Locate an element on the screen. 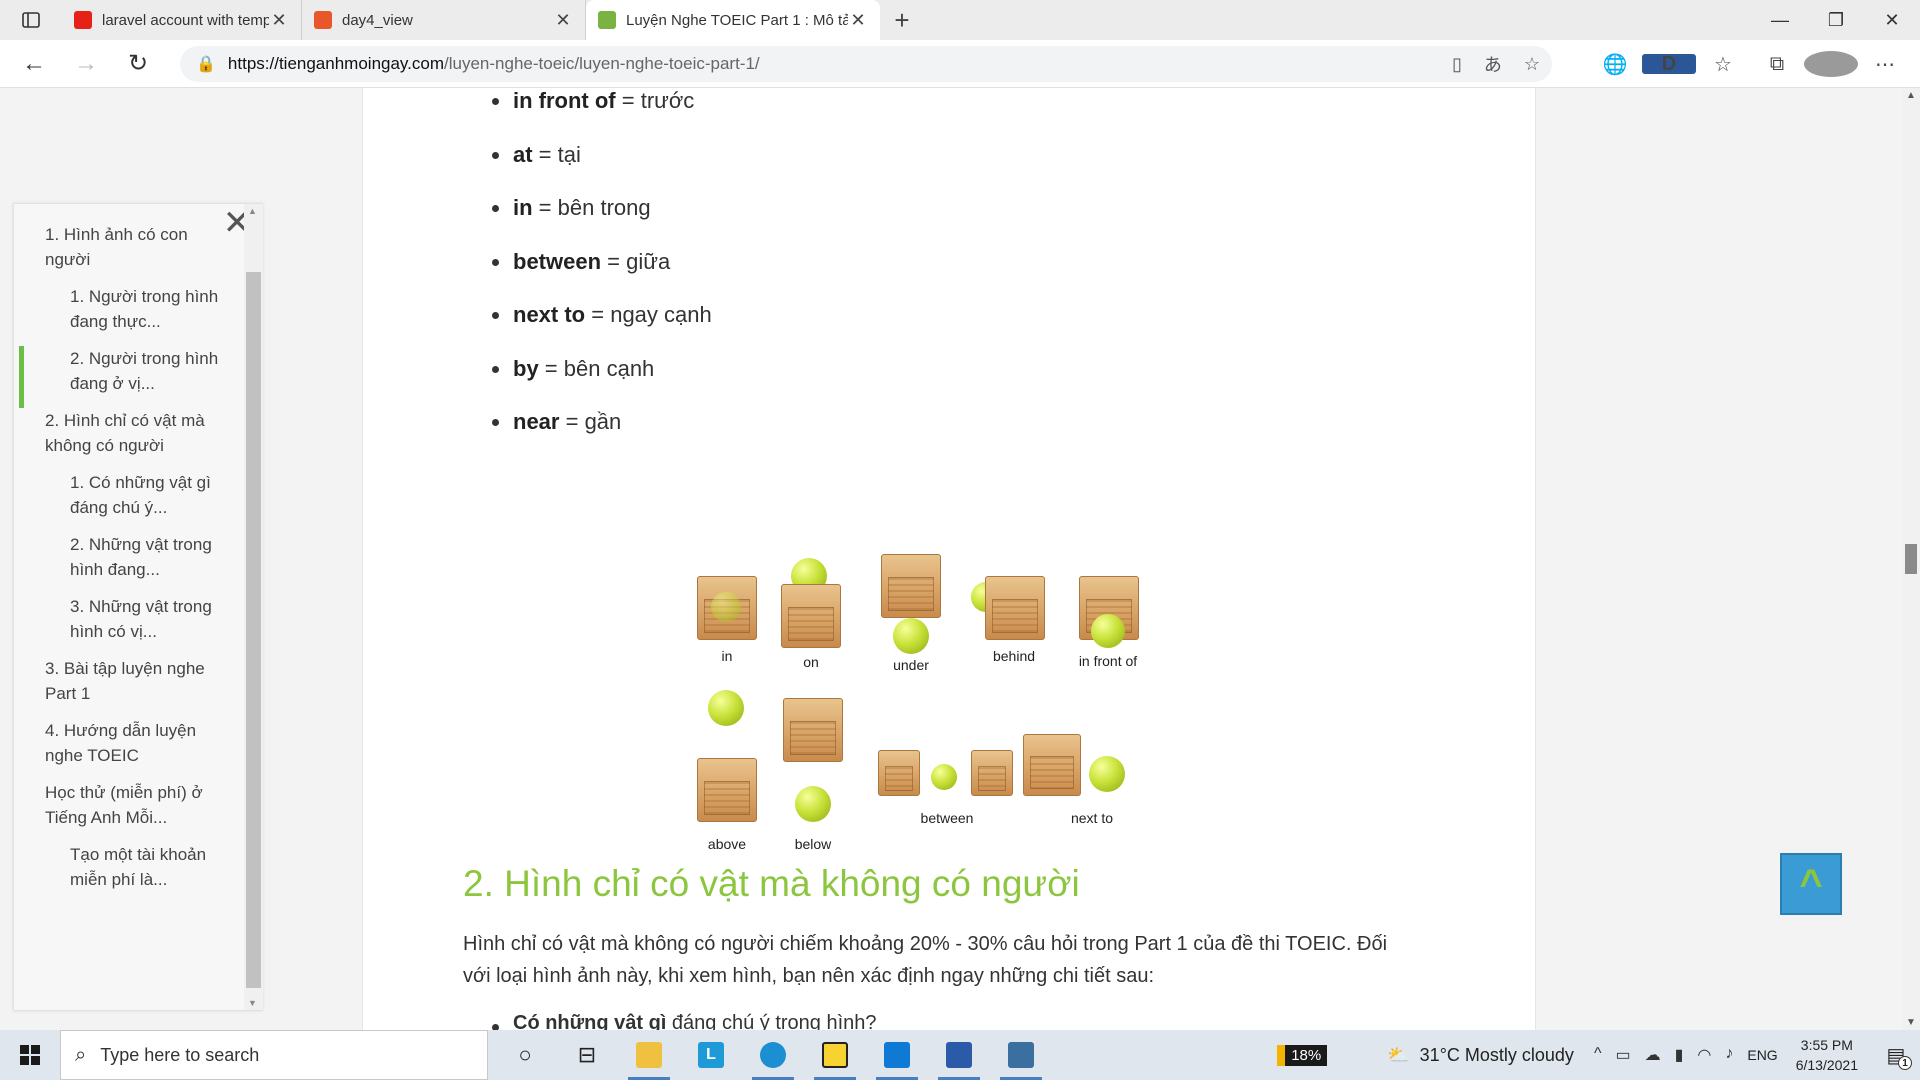  start-button is located at coordinates (30, 1055).